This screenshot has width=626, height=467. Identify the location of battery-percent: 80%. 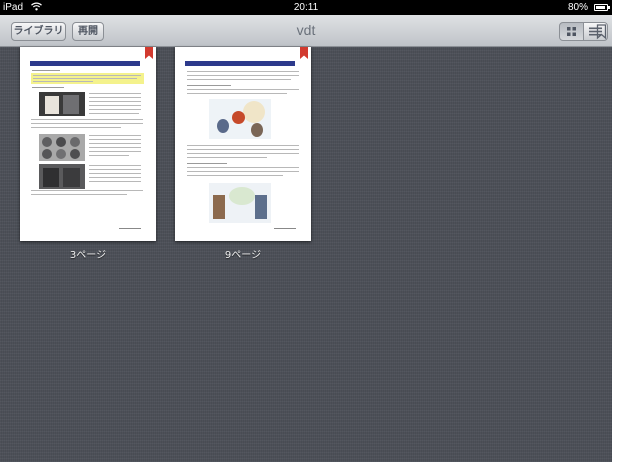
(577, 7).